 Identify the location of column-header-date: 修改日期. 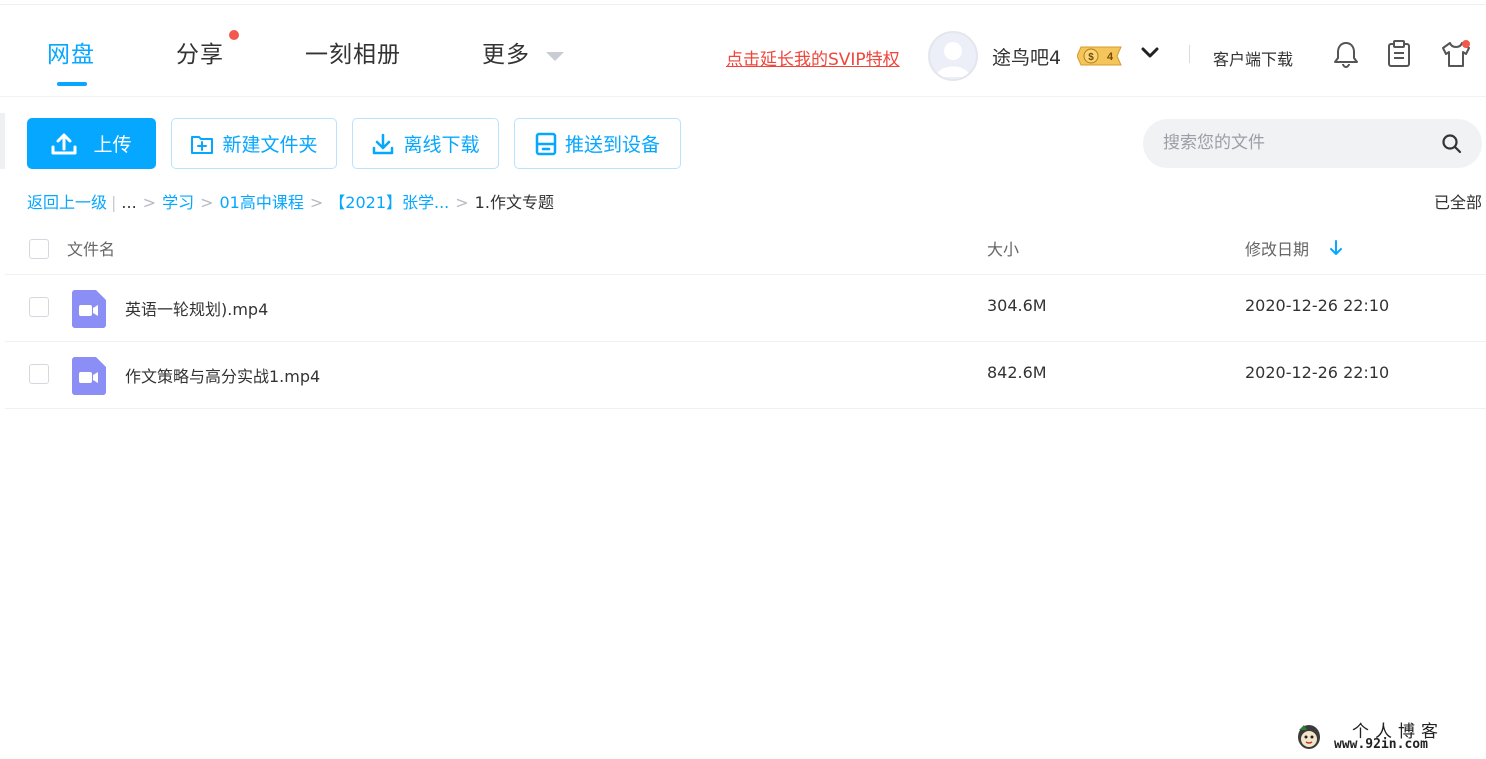
(1277, 248).